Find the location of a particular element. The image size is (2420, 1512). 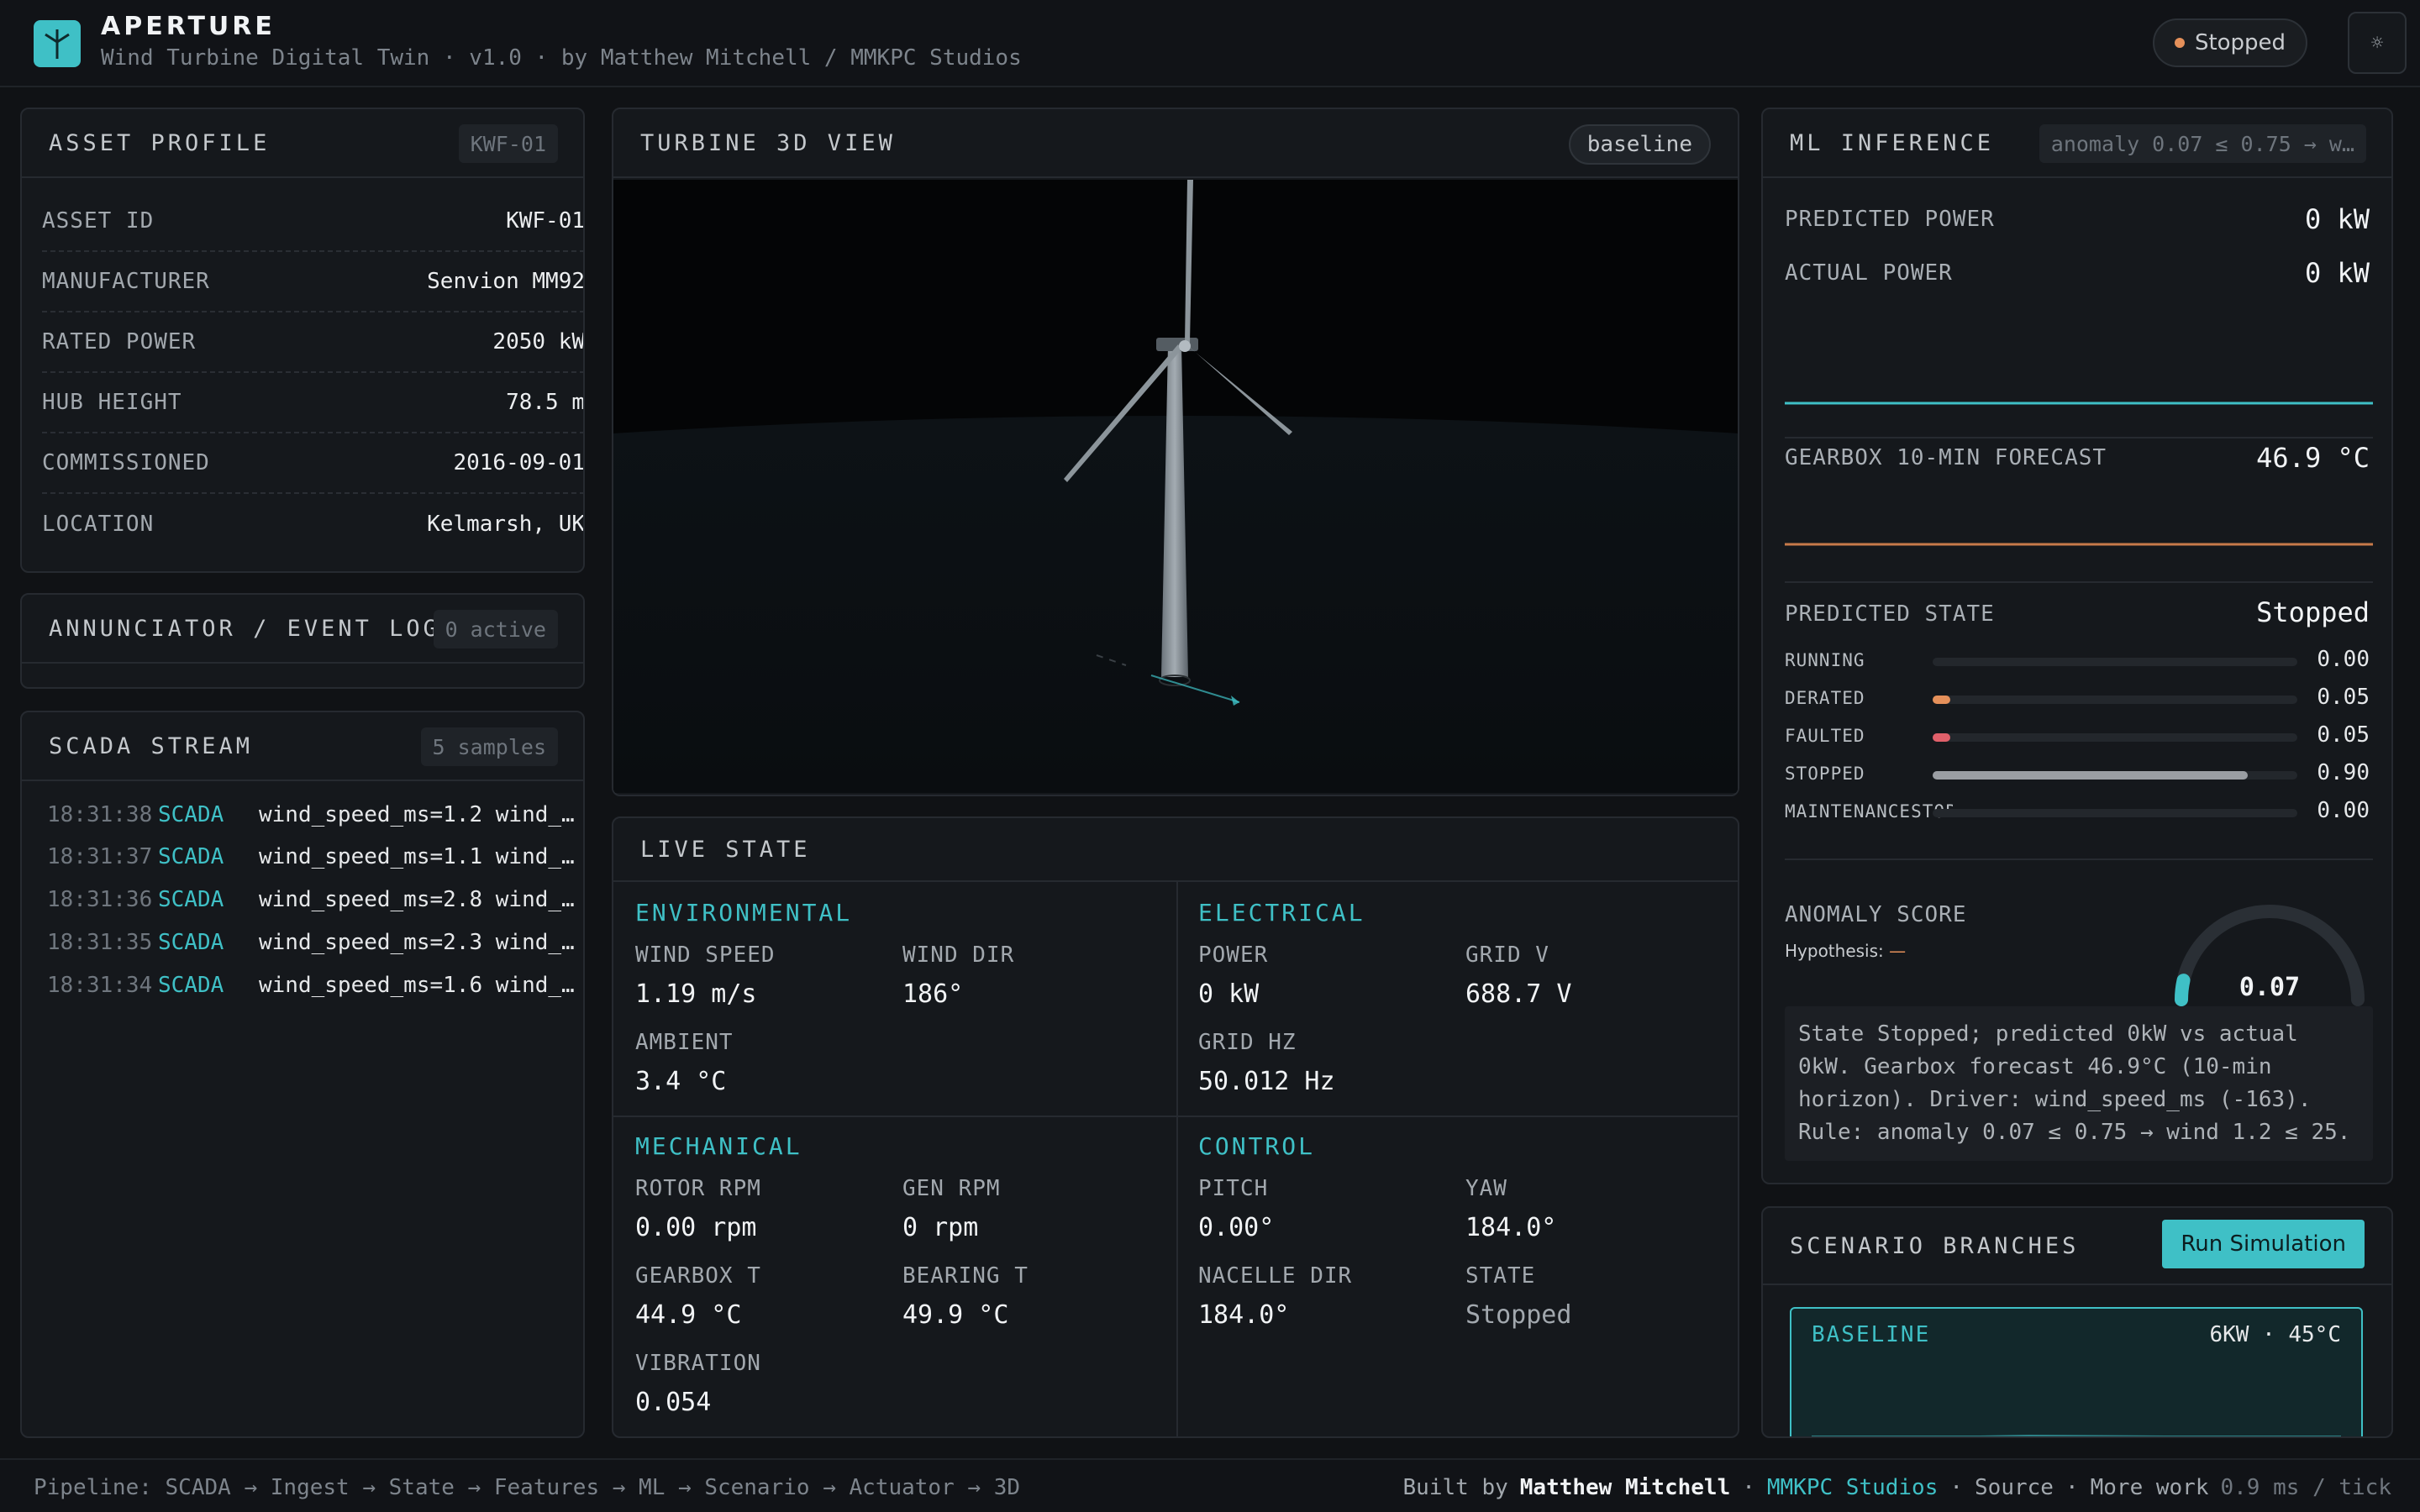

ambient-label: AMBIENT is located at coordinates (684, 1042).